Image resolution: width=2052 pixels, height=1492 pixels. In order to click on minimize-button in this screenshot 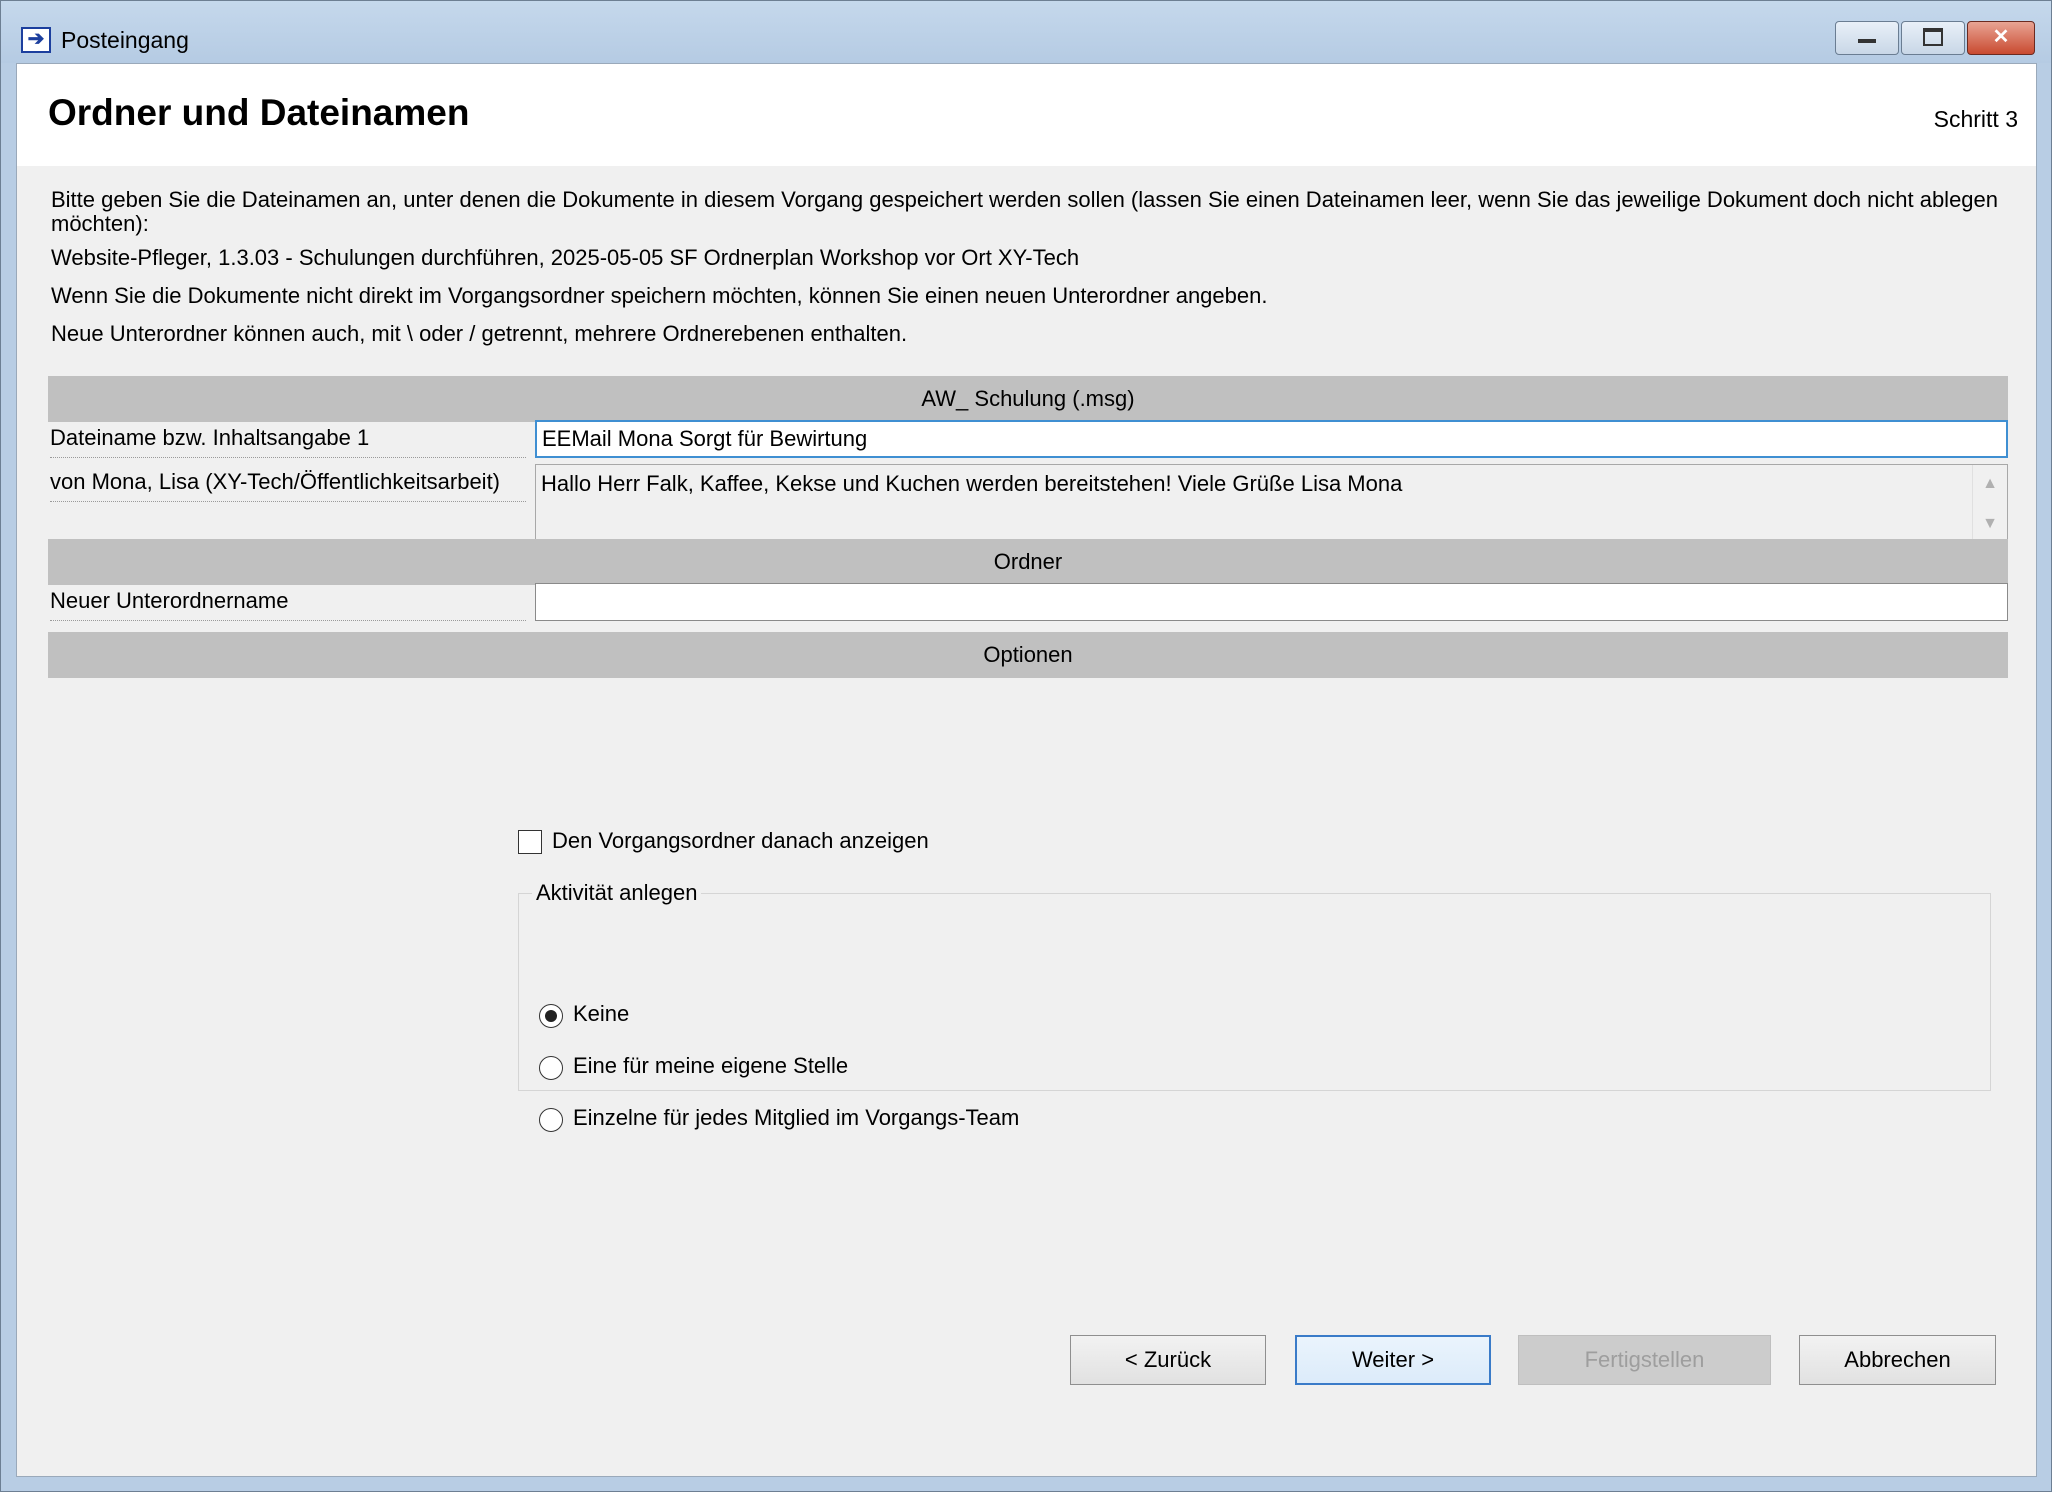, I will do `click(1867, 38)`.